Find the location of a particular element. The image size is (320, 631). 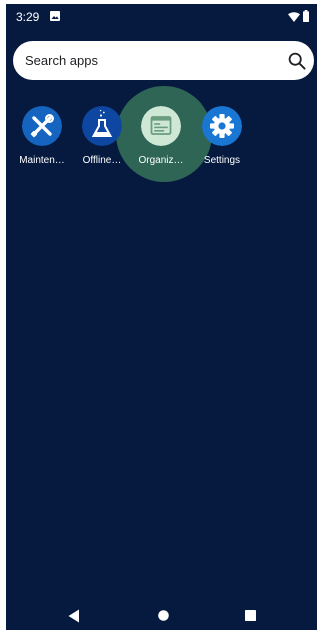

home-icon is located at coordinates (163, 615).